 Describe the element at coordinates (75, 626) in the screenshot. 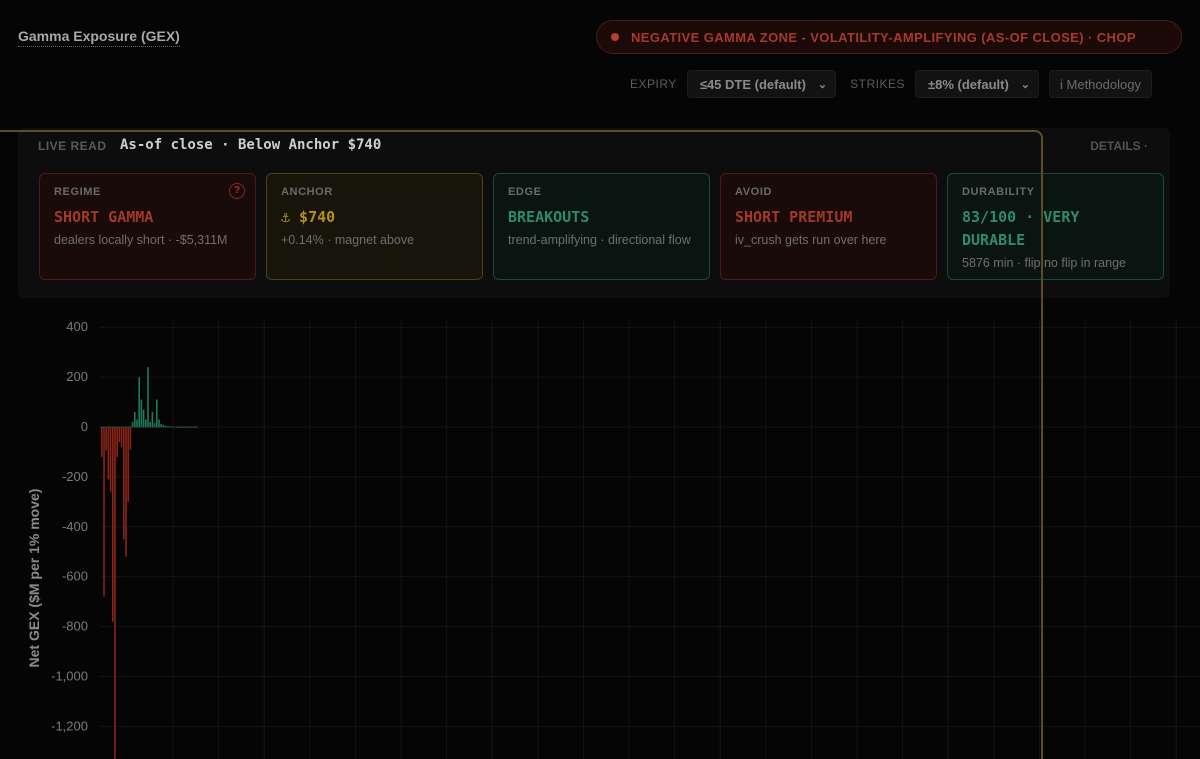

I see `y-tick-label: -800` at that location.